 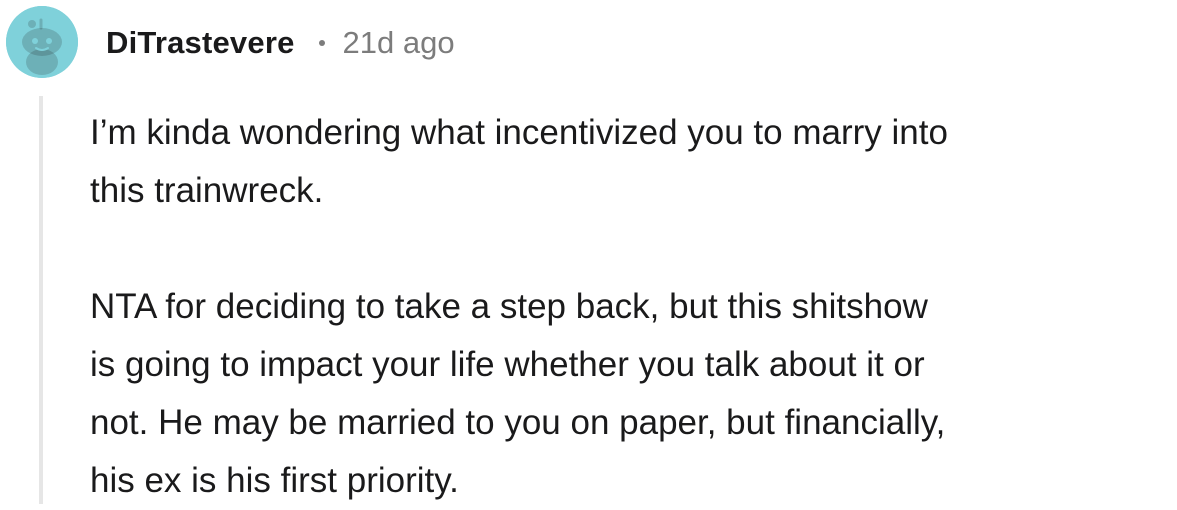 What do you see at coordinates (200, 42) in the screenshot?
I see `username: DiTrastevere` at bounding box center [200, 42].